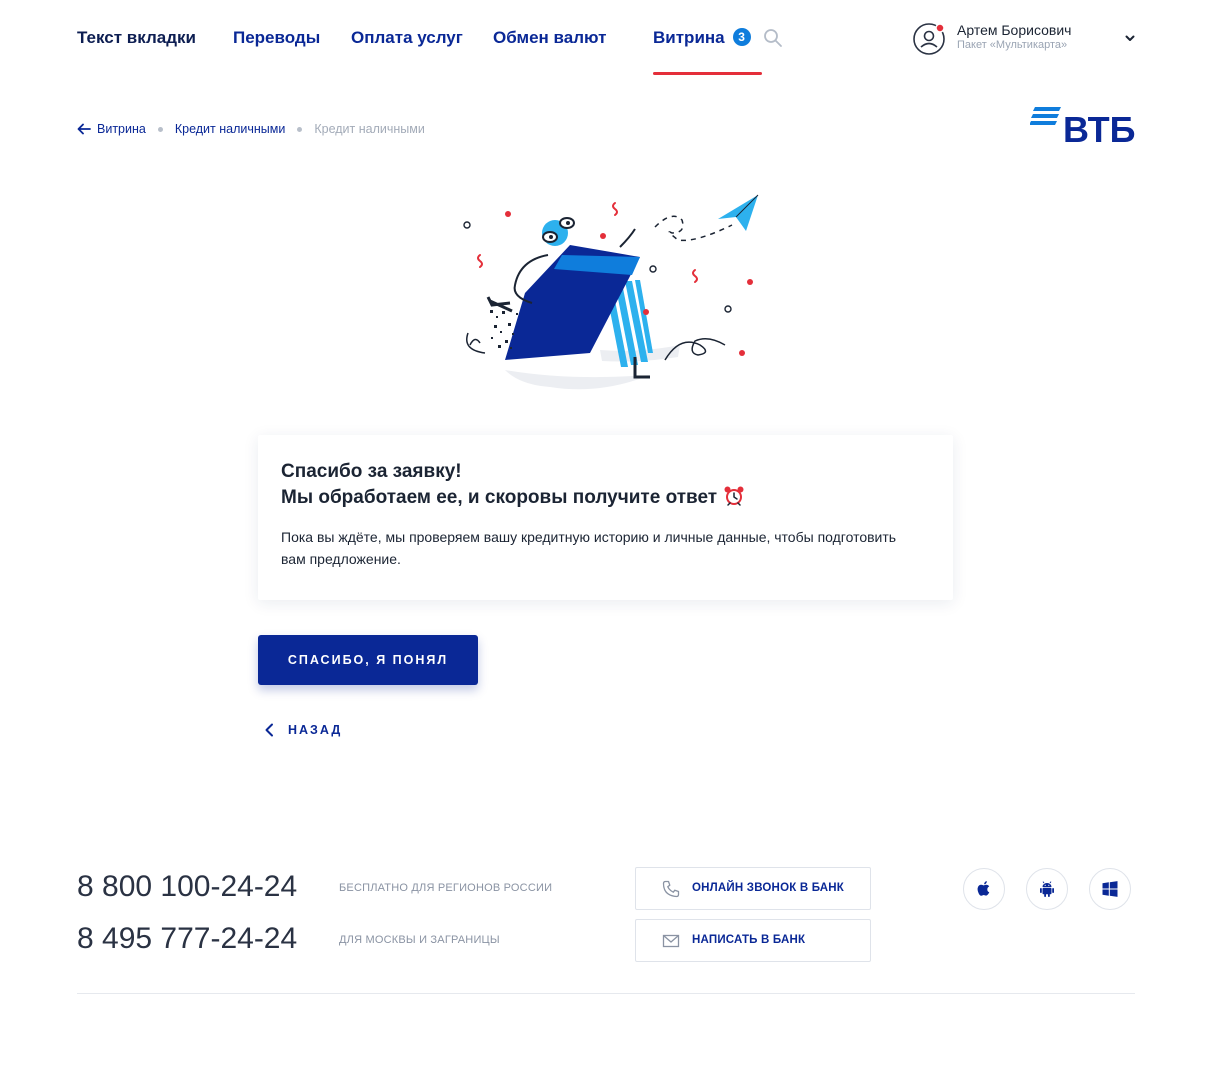 This screenshot has width=1210, height=1065. Describe the element at coordinates (768, 888) in the screenshot. I see `online-call-label: ОНЛАЙН ЗВОНОК В БАНК` at that location.